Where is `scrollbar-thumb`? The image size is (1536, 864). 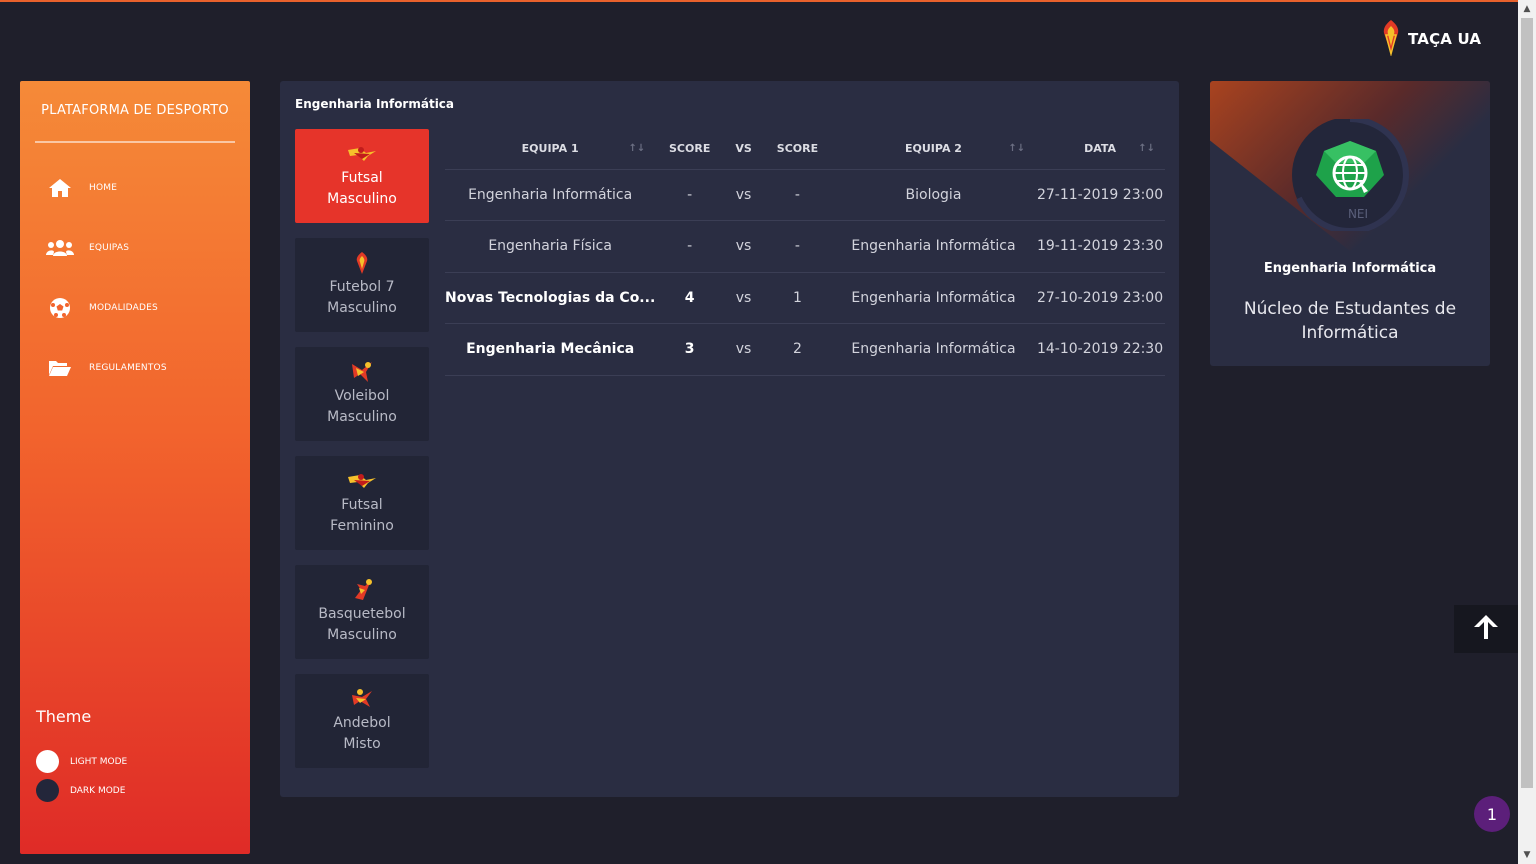 scrollbar-thumb is located at coordinates (1527, 403).